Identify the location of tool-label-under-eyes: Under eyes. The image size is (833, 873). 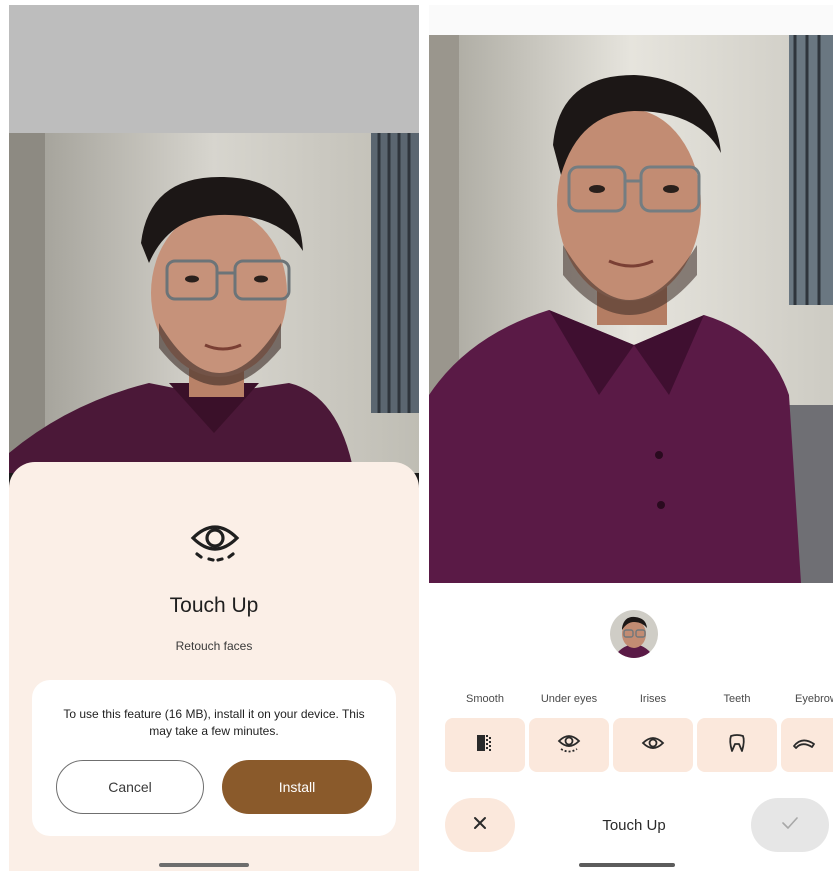
(569, 699).